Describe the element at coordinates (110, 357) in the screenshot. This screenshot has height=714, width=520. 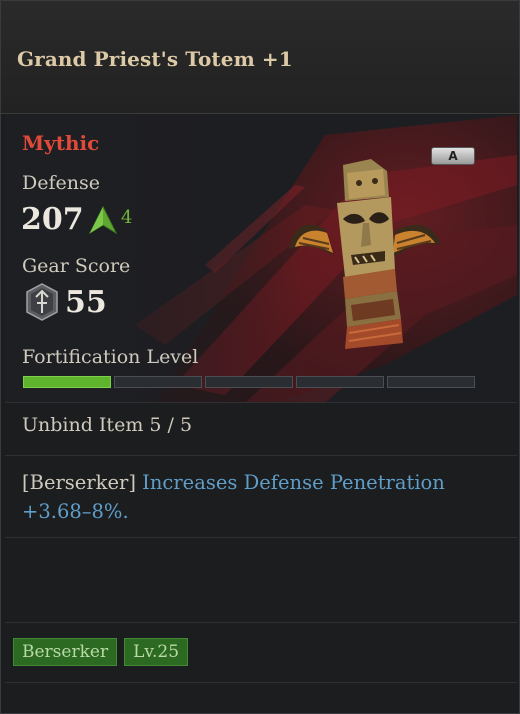
I see `fortification-label: Fortification Level` at that location.